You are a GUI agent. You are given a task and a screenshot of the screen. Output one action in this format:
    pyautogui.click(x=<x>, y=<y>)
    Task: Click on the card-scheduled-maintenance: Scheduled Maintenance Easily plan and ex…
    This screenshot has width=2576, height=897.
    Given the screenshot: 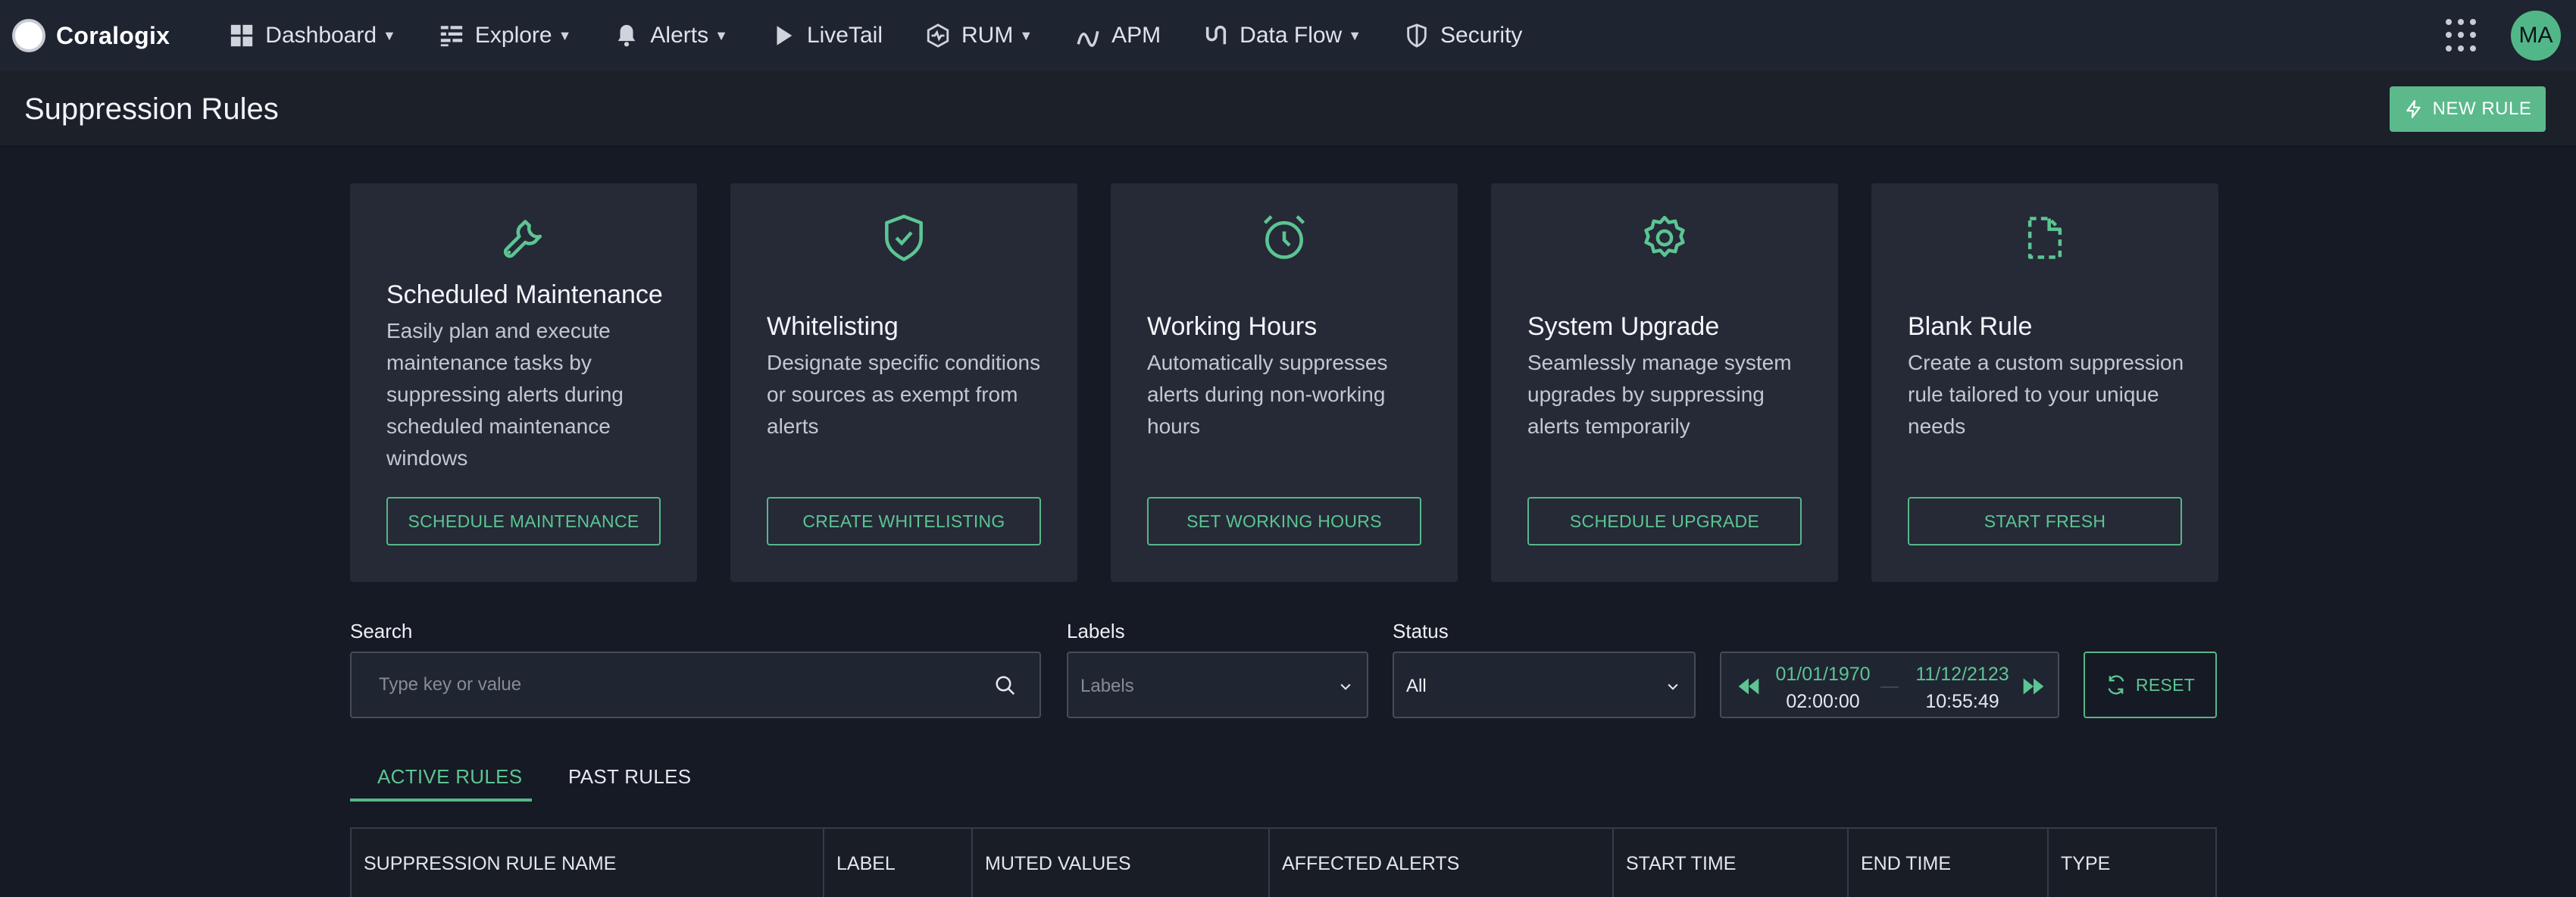 What is the action you would take?
    pyautogui.click(x=523, y=382)
    